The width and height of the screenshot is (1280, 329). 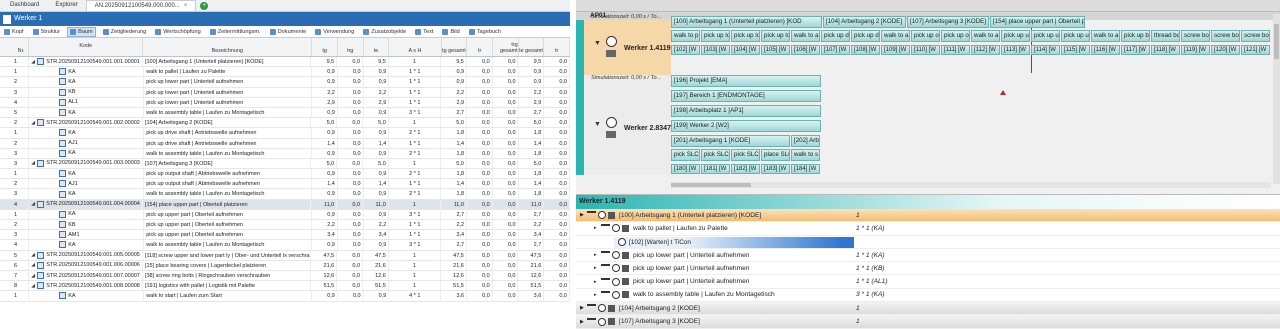 I want to click on column-header: te gesamt, so click(x=532, y=47).